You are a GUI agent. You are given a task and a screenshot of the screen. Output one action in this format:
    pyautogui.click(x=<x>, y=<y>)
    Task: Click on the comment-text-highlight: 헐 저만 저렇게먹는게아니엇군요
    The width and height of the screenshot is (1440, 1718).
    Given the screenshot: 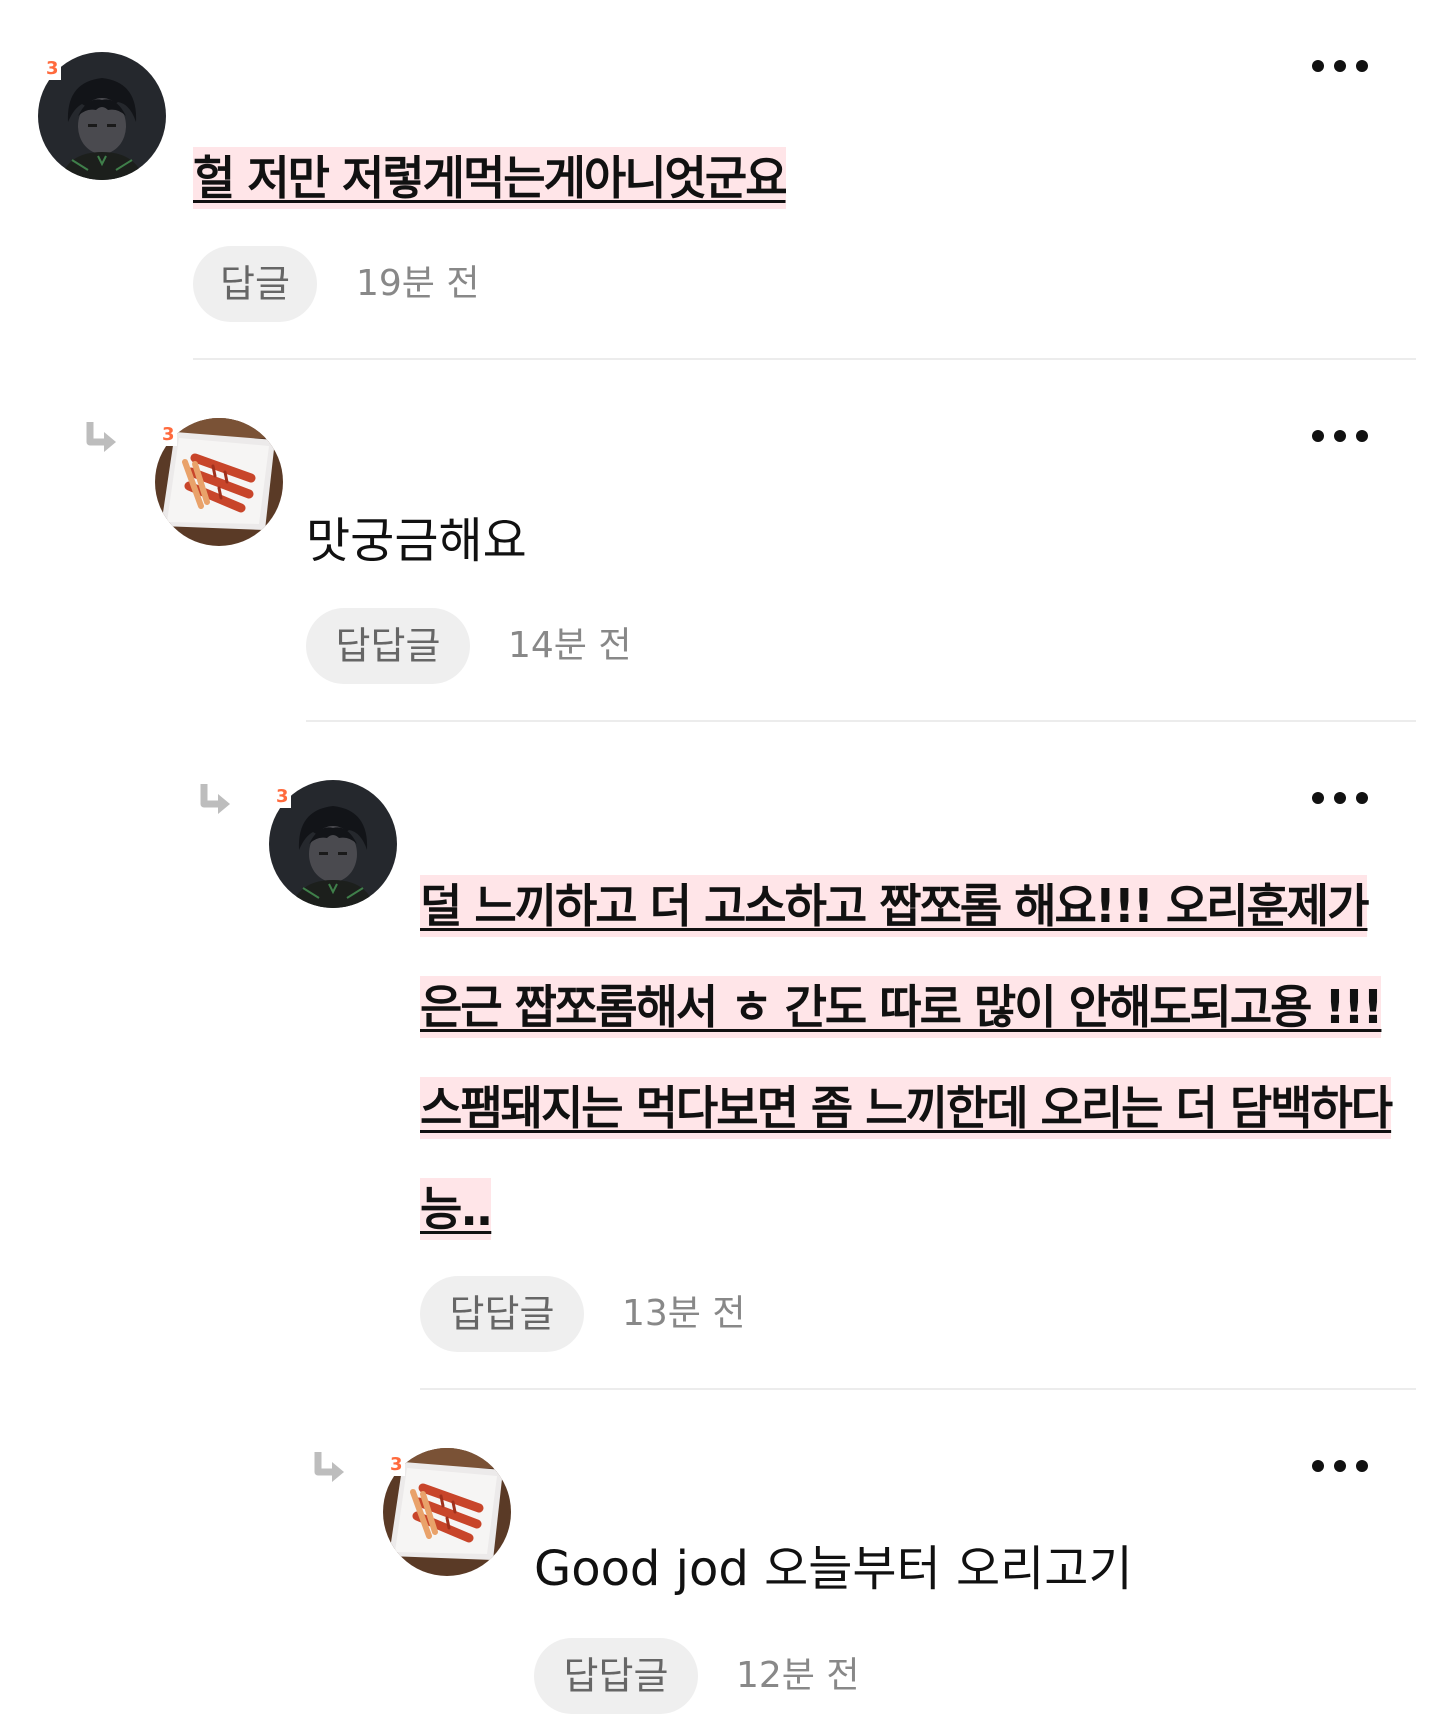 What is the action you would take?
    pyautogui.click(x=490, y=178)
    